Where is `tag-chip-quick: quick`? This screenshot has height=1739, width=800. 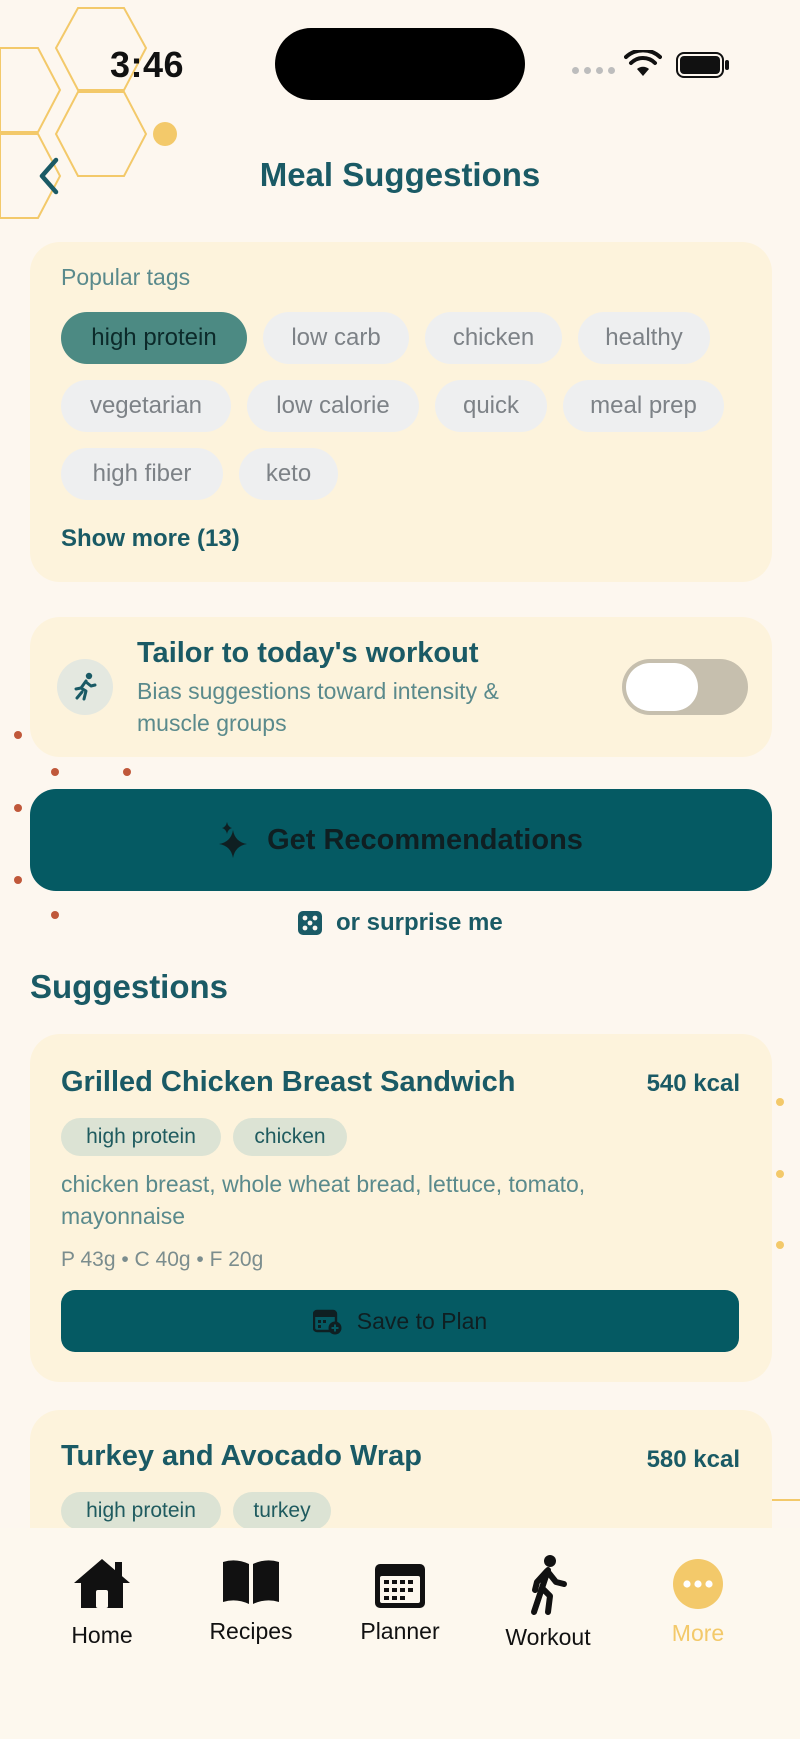
tag-chip-quick: quick is located at coordinates (491, 406).